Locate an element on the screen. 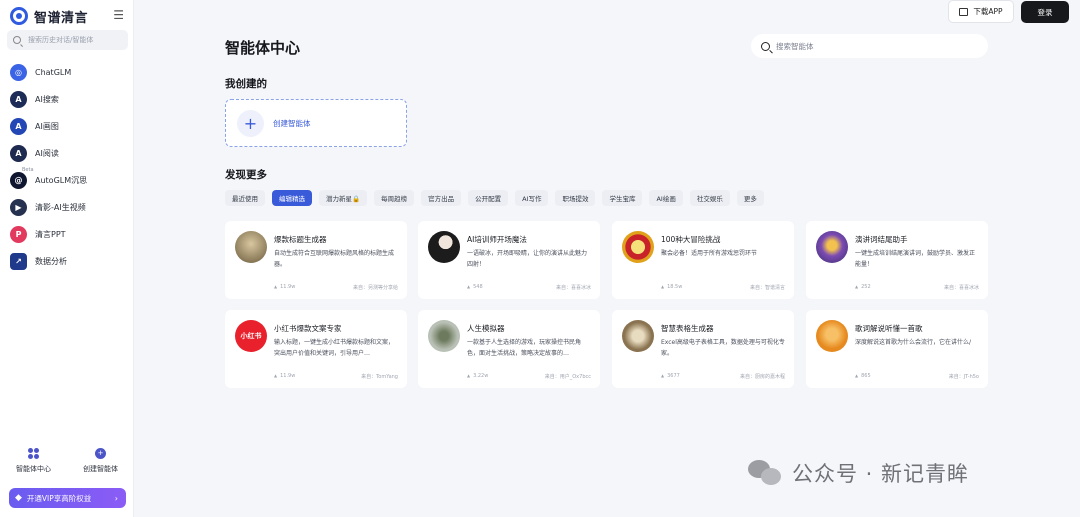 The height and width of the screenshot is (517, 1080). collapse-sidebar-icon: ☰ is located at coordinates (118, 15).